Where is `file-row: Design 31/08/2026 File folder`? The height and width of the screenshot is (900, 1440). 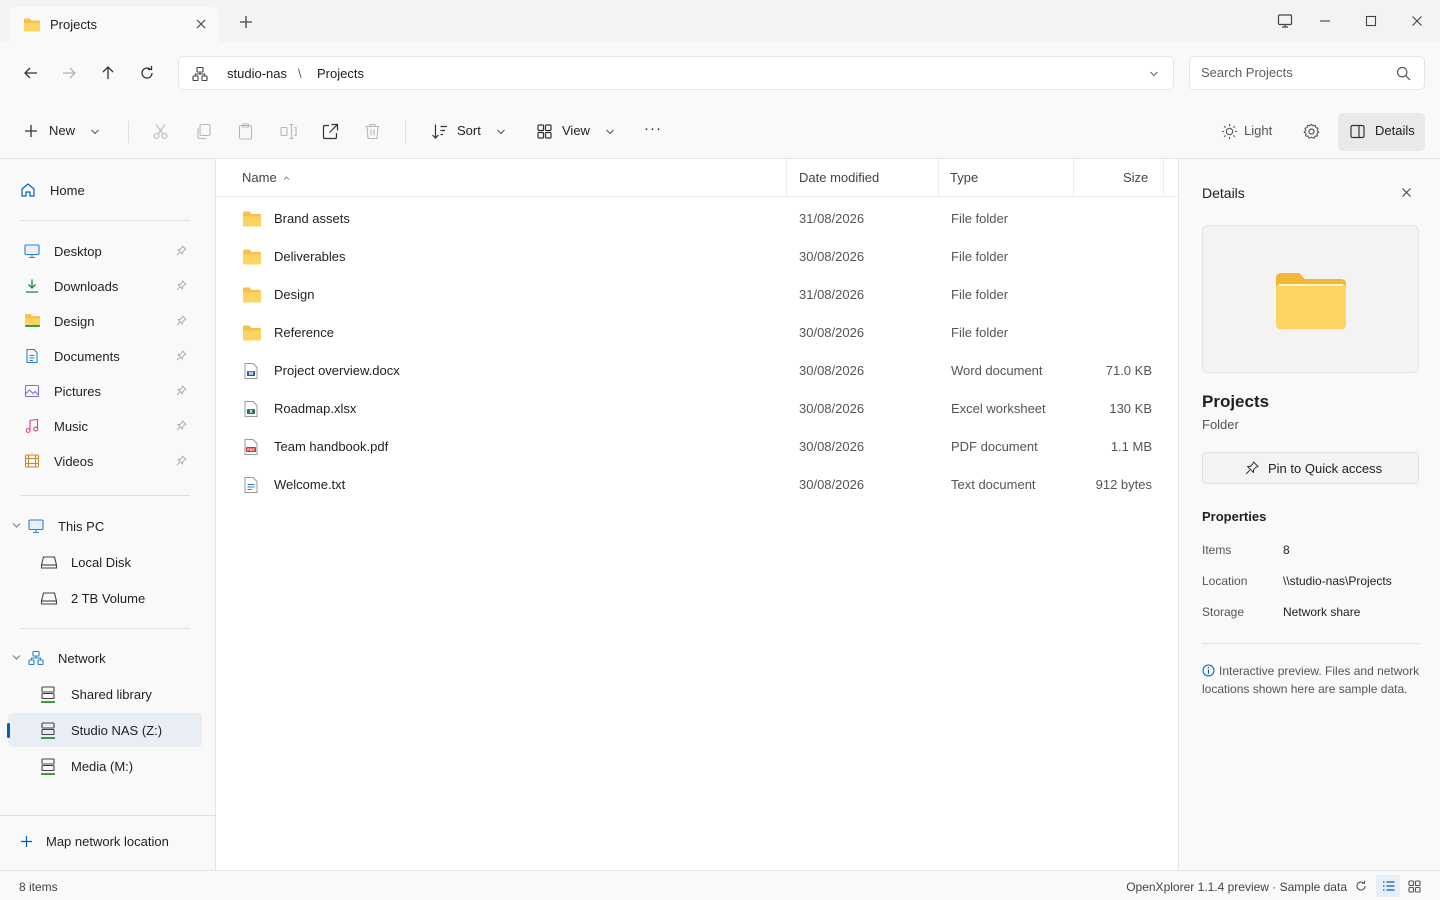 file-row: Design 31/08/2026 File folder is located at coordinates (697, 295).